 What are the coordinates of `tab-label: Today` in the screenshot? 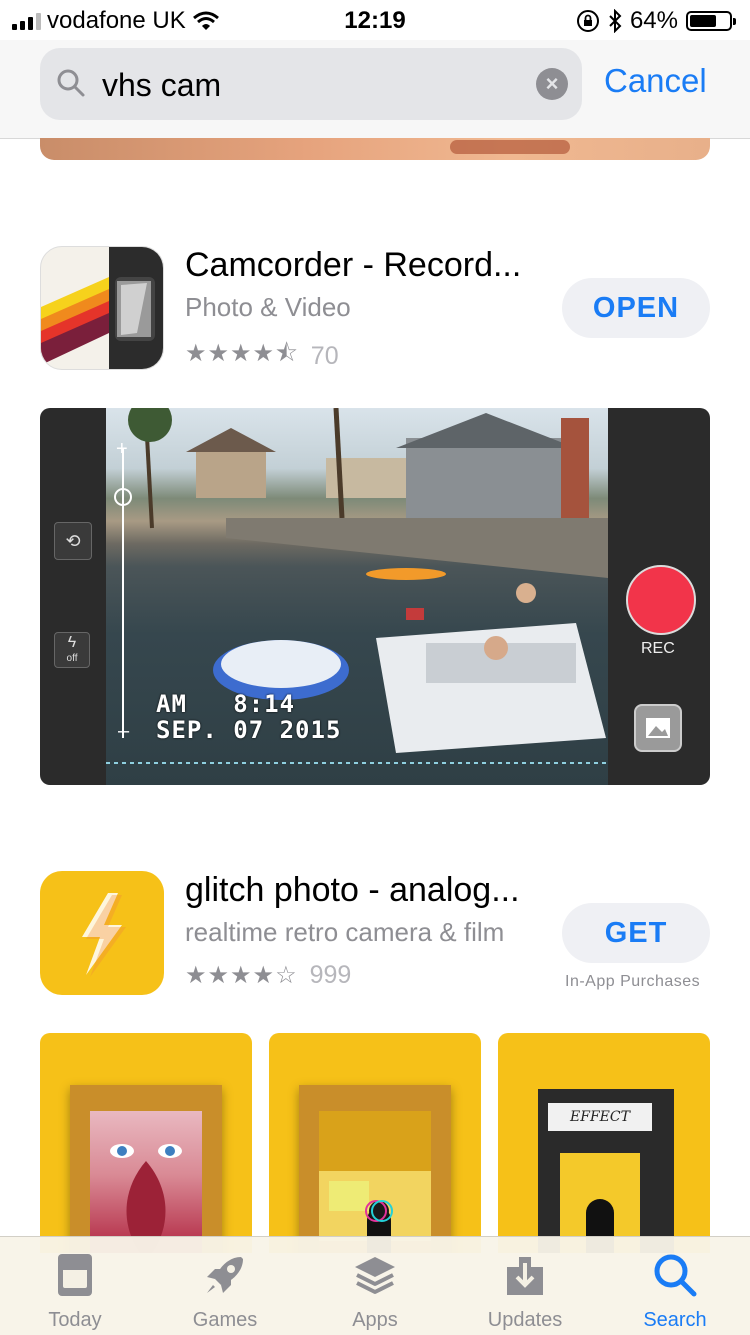 It's located at (75, 1320).